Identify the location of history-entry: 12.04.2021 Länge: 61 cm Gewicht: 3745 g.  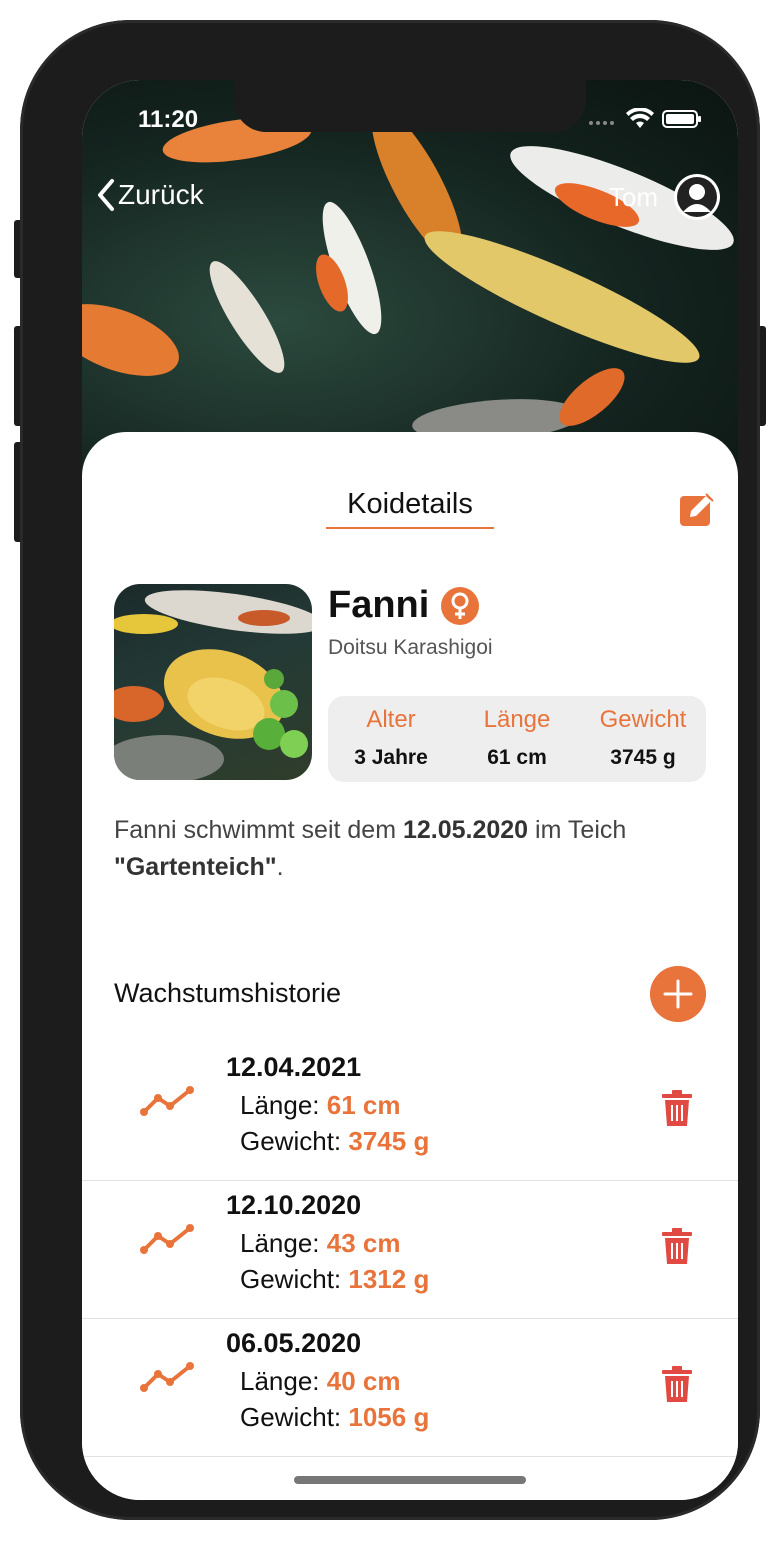
(410, 1111).